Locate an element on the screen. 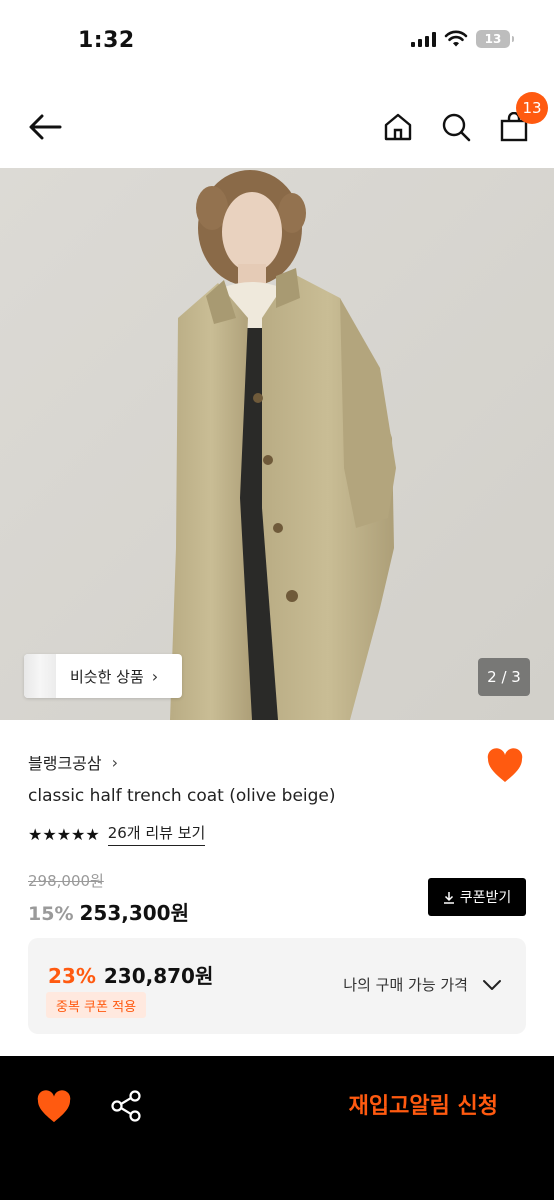 This screenshot has width=554, height=1200. rating-row: ★★★★★ 26개 리뷰 보기 is located at coordinates (117, 834).